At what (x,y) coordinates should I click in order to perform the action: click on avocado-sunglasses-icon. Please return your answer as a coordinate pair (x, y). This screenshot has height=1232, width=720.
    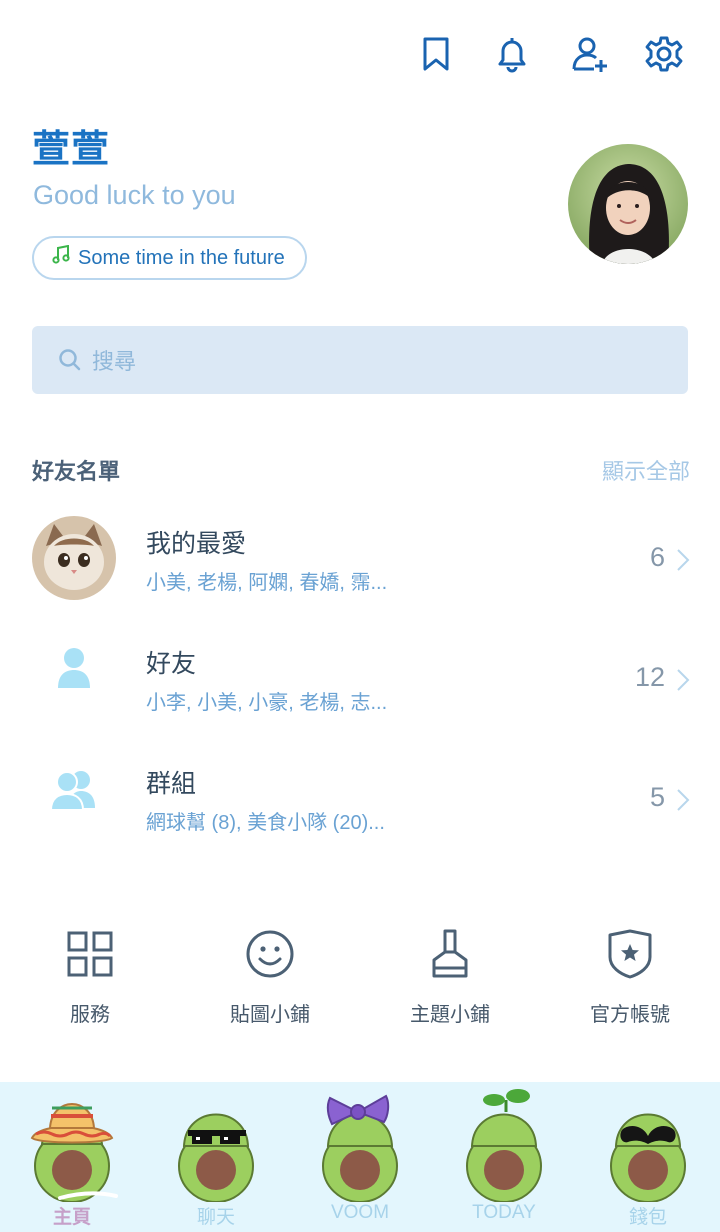
    Looking at the image, I should click on (216, 1157).